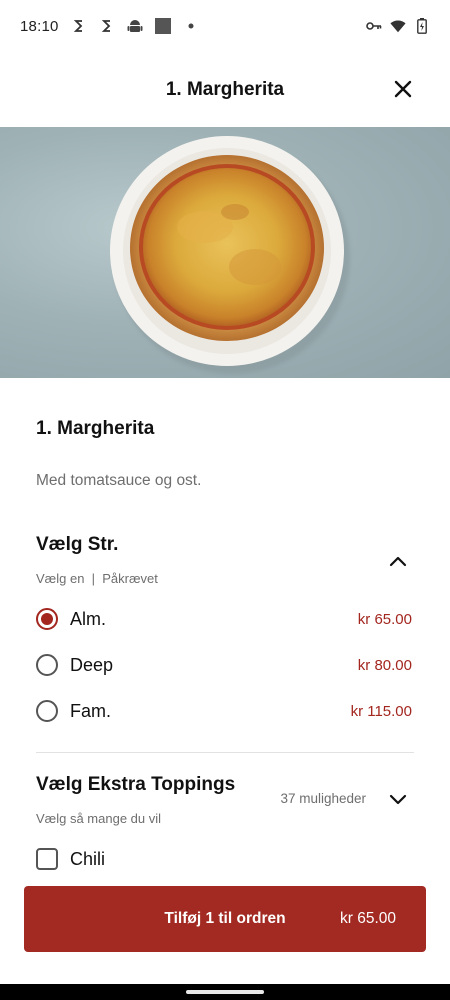  I want to click on add-to-order-price: kr 65.00, so click(367, 918).